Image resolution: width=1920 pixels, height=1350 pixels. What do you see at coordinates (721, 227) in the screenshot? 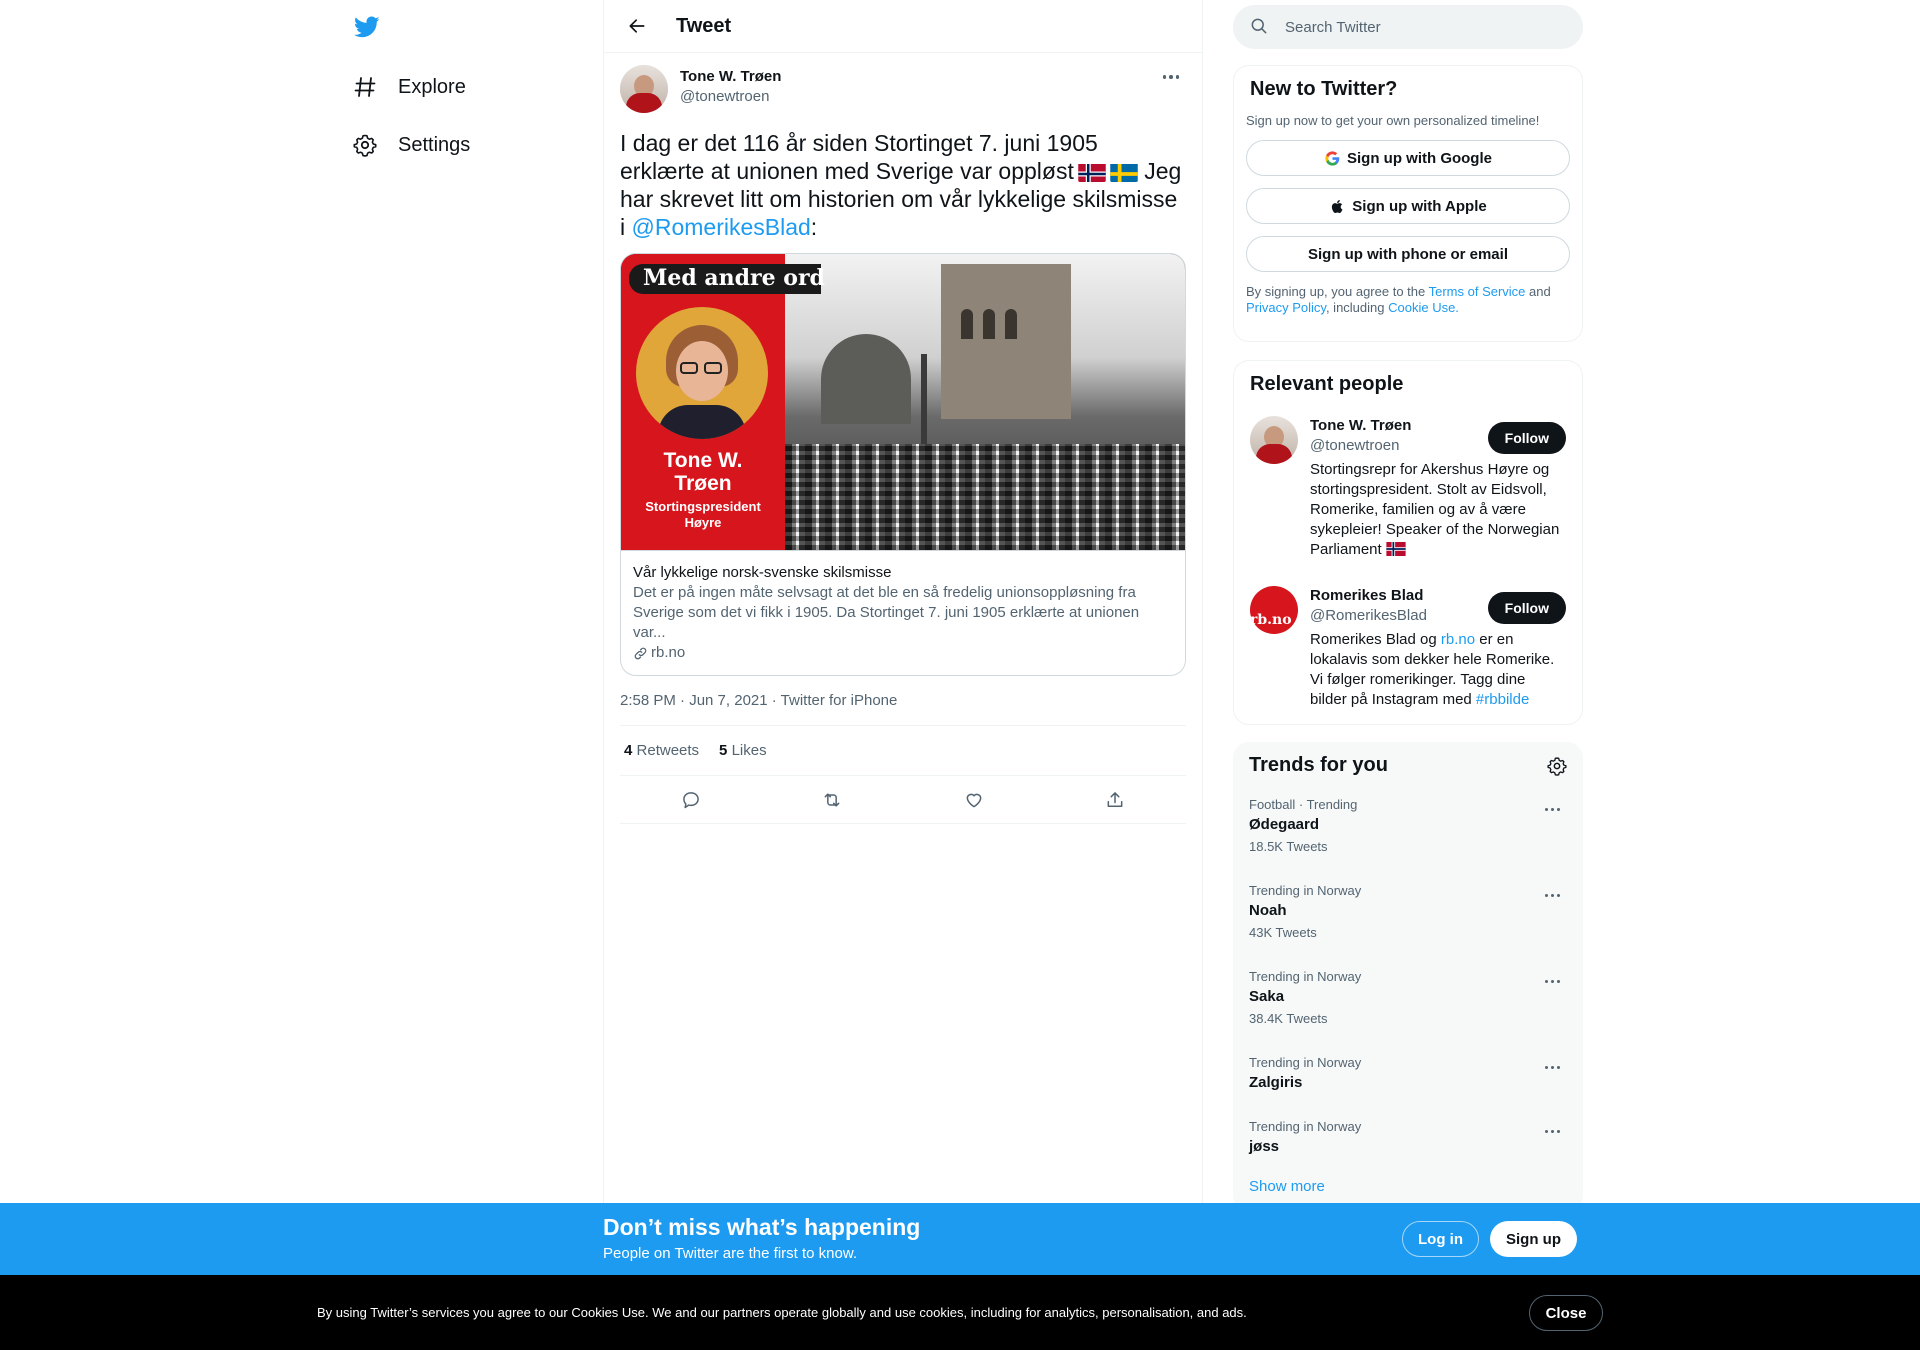
I see `mention-link: @RomerikesBlad` at bounding box center [721, 227].